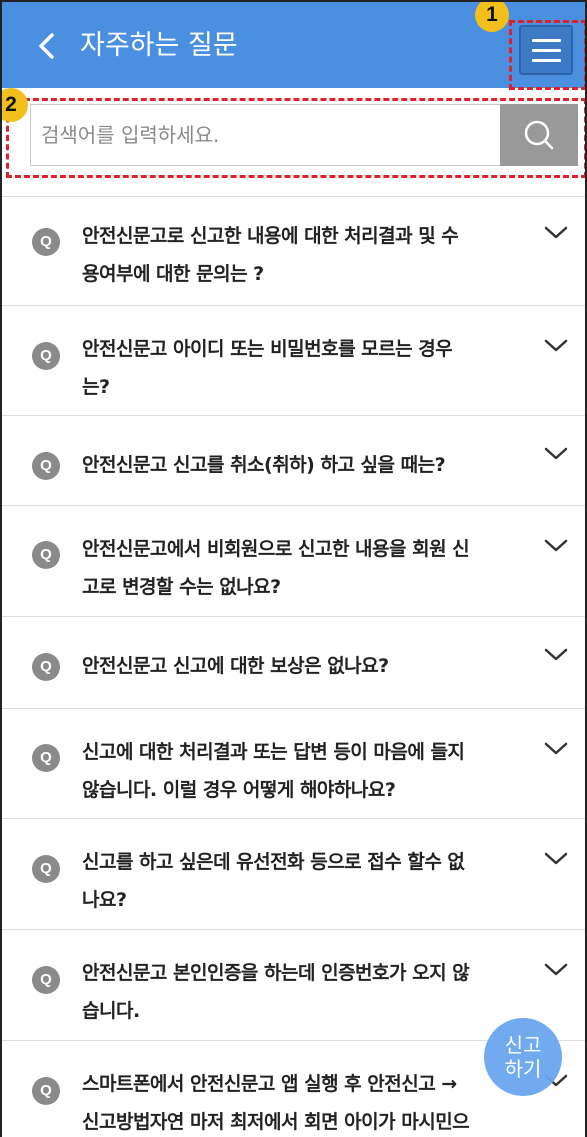 Image resolution: width=587 pixels, height=1137 pixels. I want to click on faq-question-line: 용여부에 대한 문의는 ?, so click(173, 274).